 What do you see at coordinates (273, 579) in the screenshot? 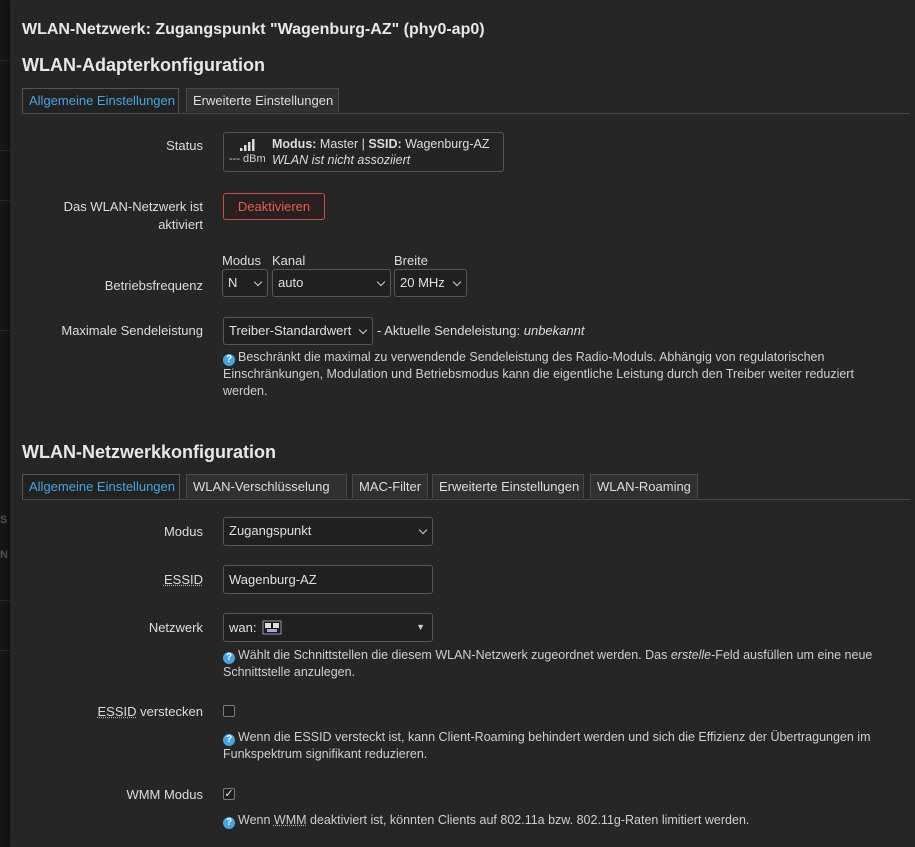
I see `essid-value: Wagenburg-AZ` at bounding box center [273, 579].